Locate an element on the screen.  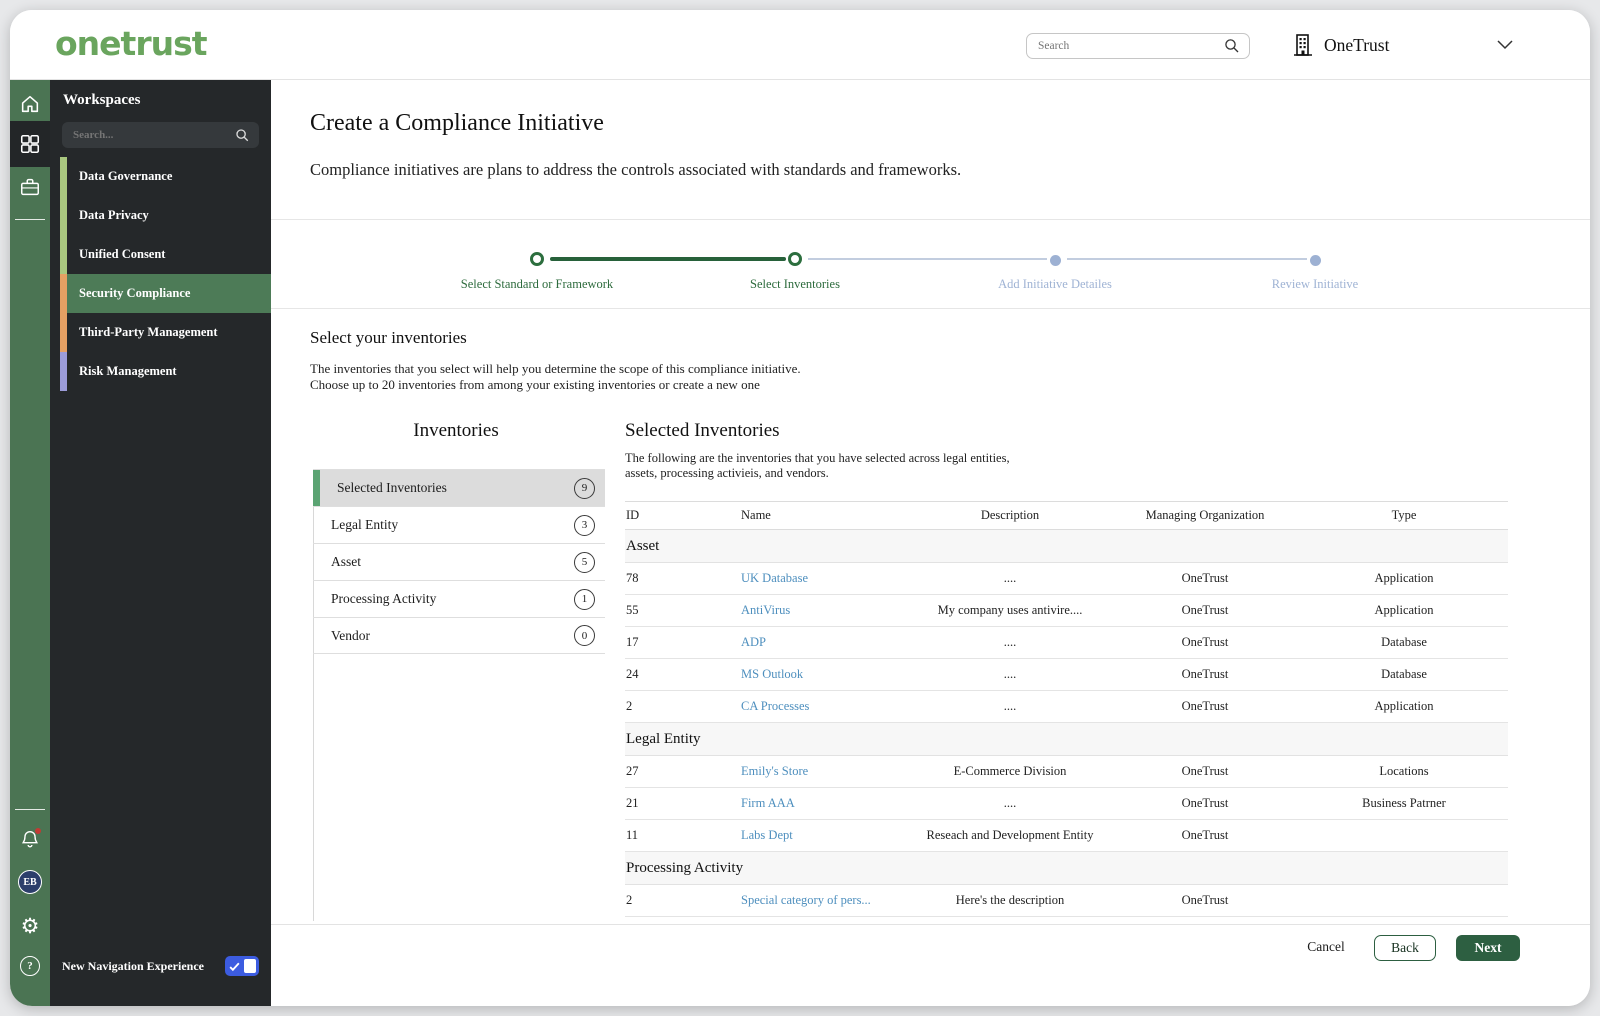
org-name: OneTrust is located at coordinates (1357, 44).